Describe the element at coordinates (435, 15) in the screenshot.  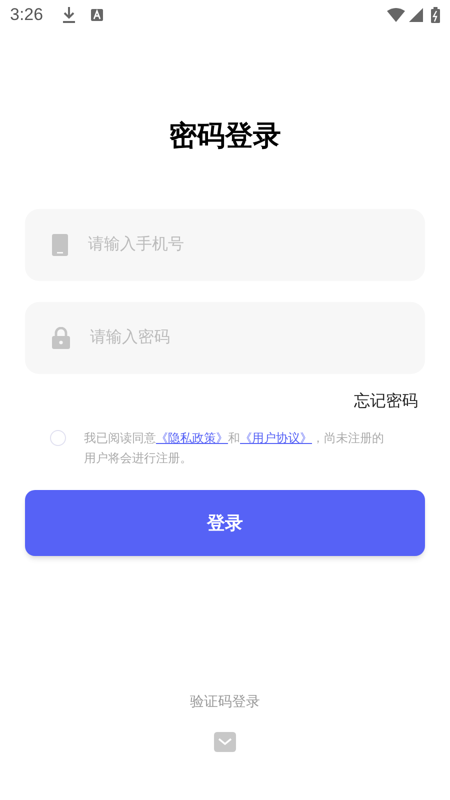
I see `battery-icon` at that location.